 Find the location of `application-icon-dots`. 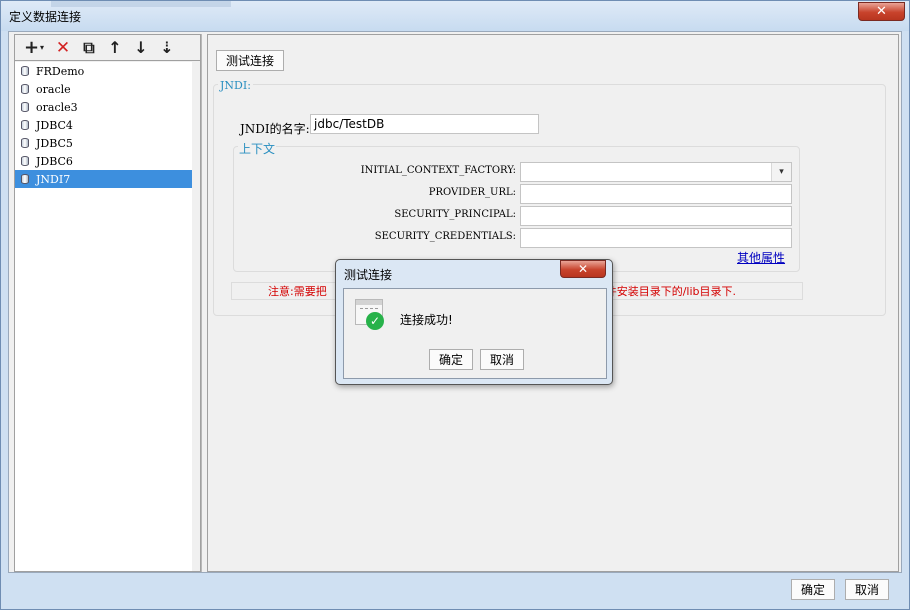

application-icon-dots is located at coordinates (369, 308).